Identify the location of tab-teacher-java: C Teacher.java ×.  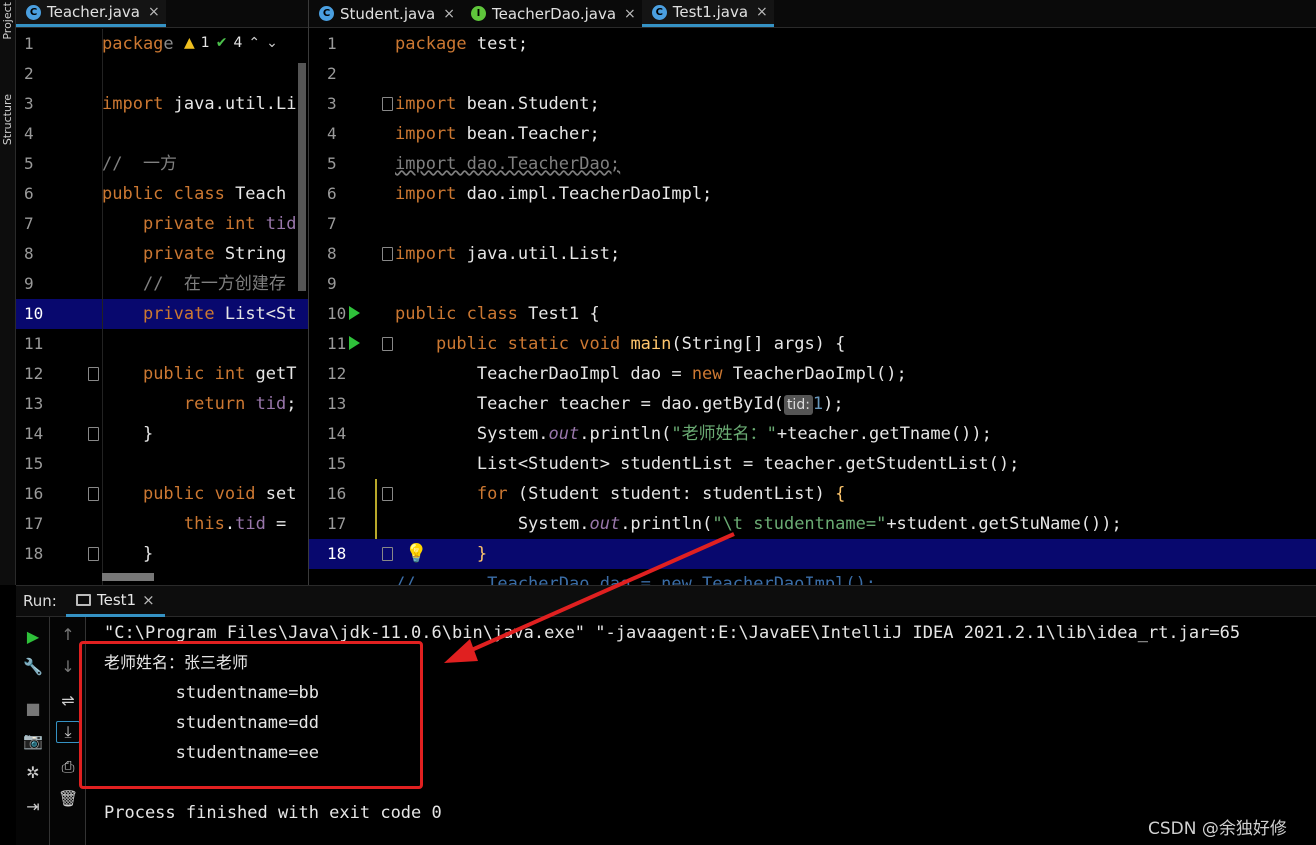
(91, 13).